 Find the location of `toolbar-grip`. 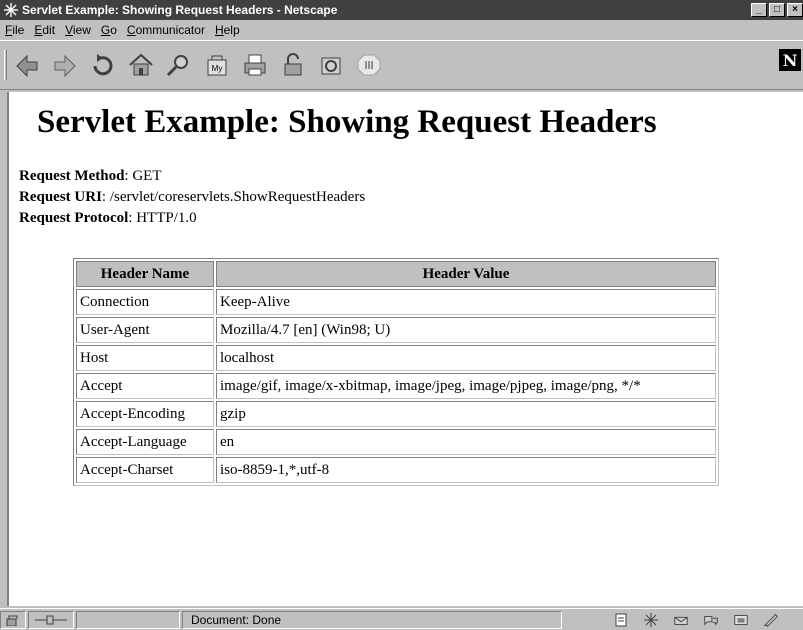

toolbar-grip is located at coordinates (5, 65).